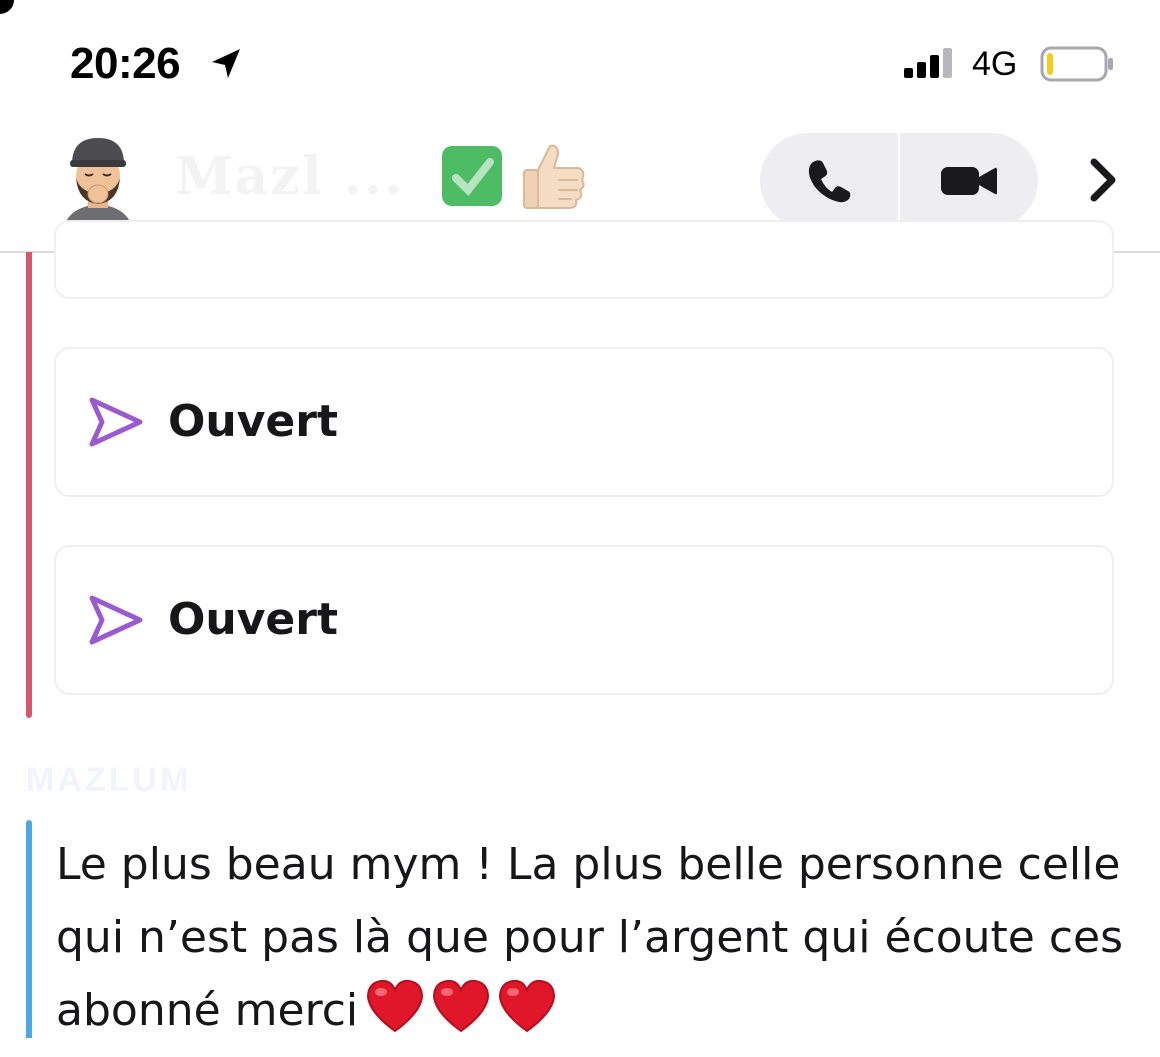  Describe the element at coordinates (226, 63) in the screenshot. I see `location-arrow-icon` at that location.